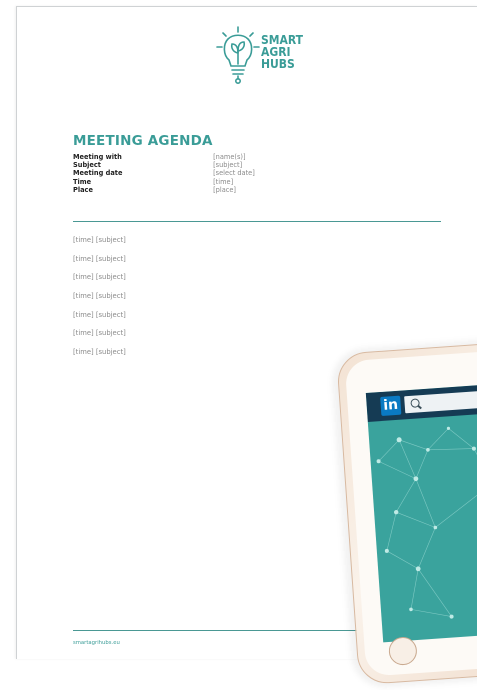 The image size is (477, 690). What do you see at coordinates (97, 157) in the screenshot?
I see `meeting-with-label: Meeting with` at bounding box center [97, 157].